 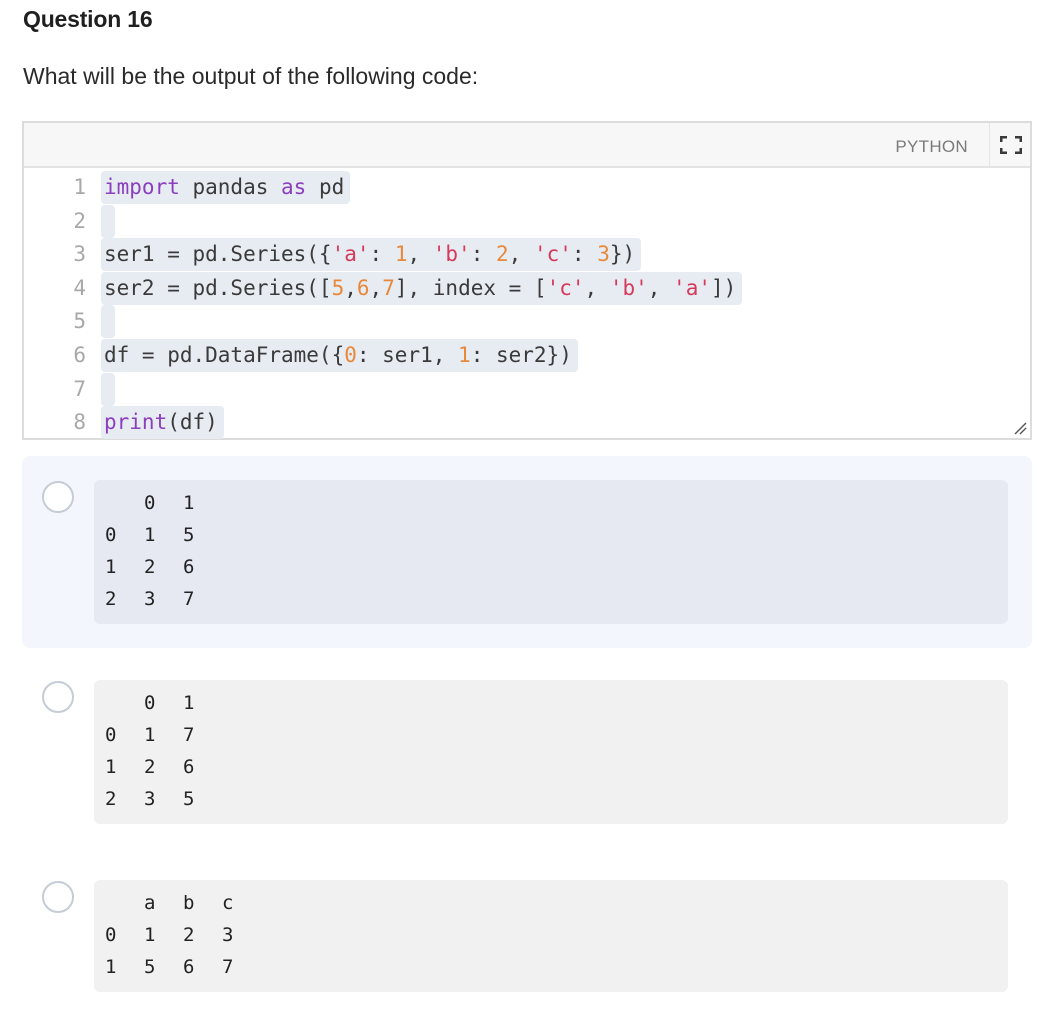 I want to click on output-row: 01, so click(x=556, y=508).